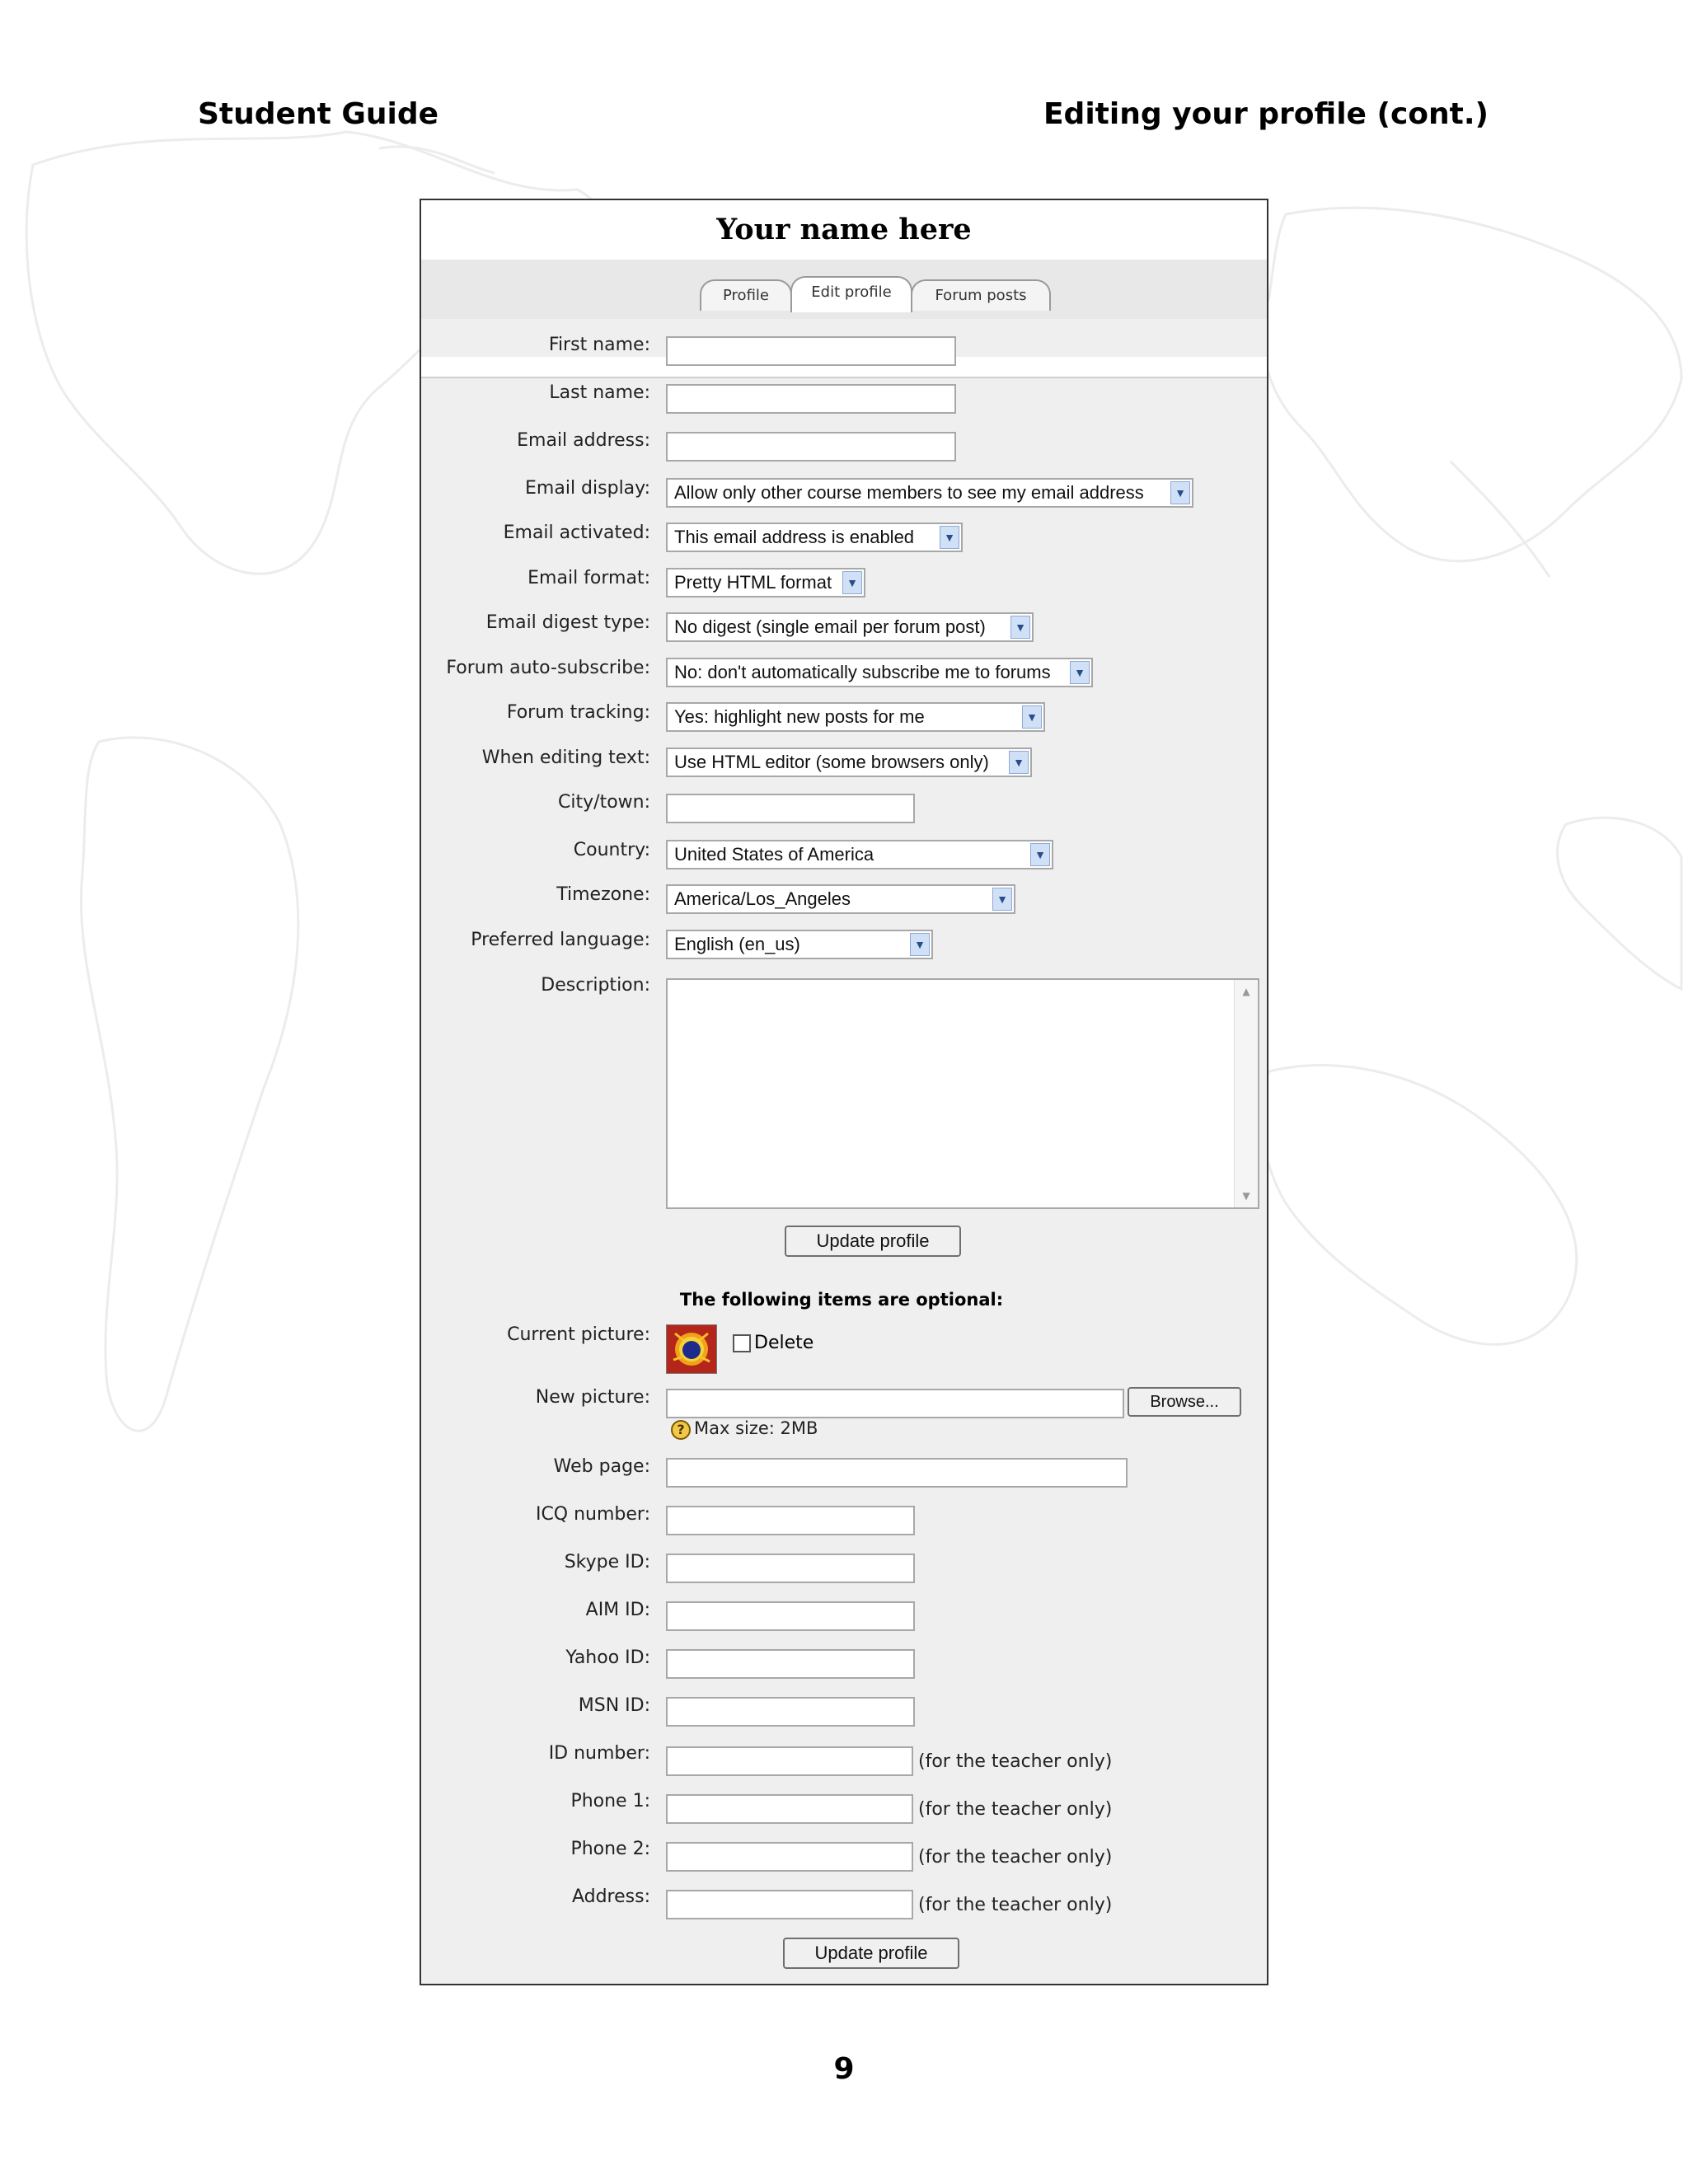  Describe the element at coordinates (681, 1430) in the screenshot. I see `help-icon: ?` at that location.